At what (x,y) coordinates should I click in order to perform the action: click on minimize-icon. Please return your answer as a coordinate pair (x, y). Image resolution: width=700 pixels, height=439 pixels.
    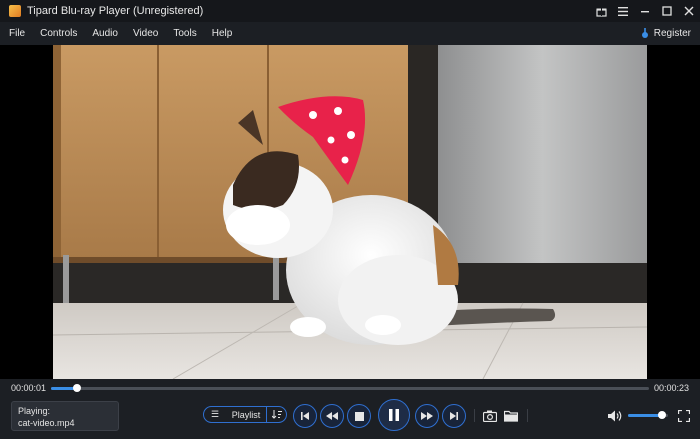
    Looking at the image, I should click on (645, 11).